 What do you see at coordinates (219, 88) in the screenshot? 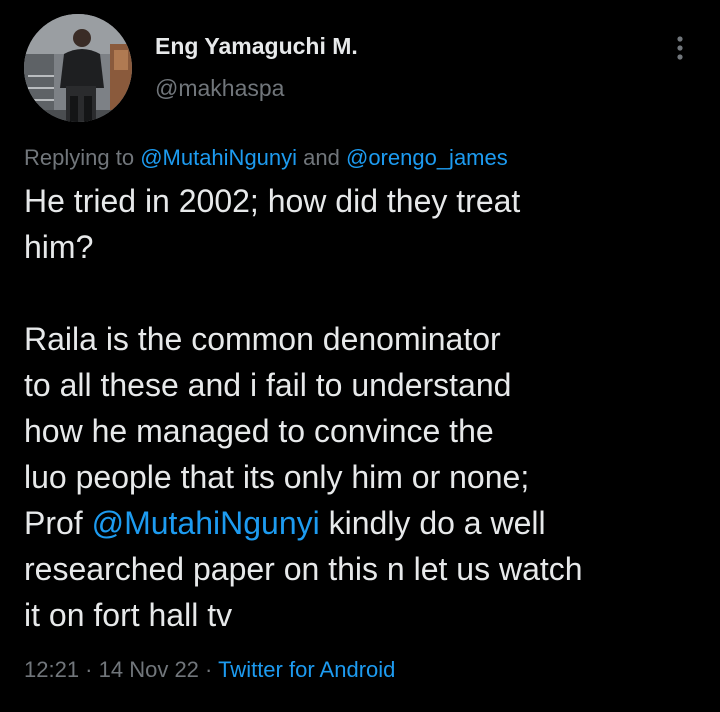
I see `author-handle: @makhaspa` at bounding box center [219, 88].